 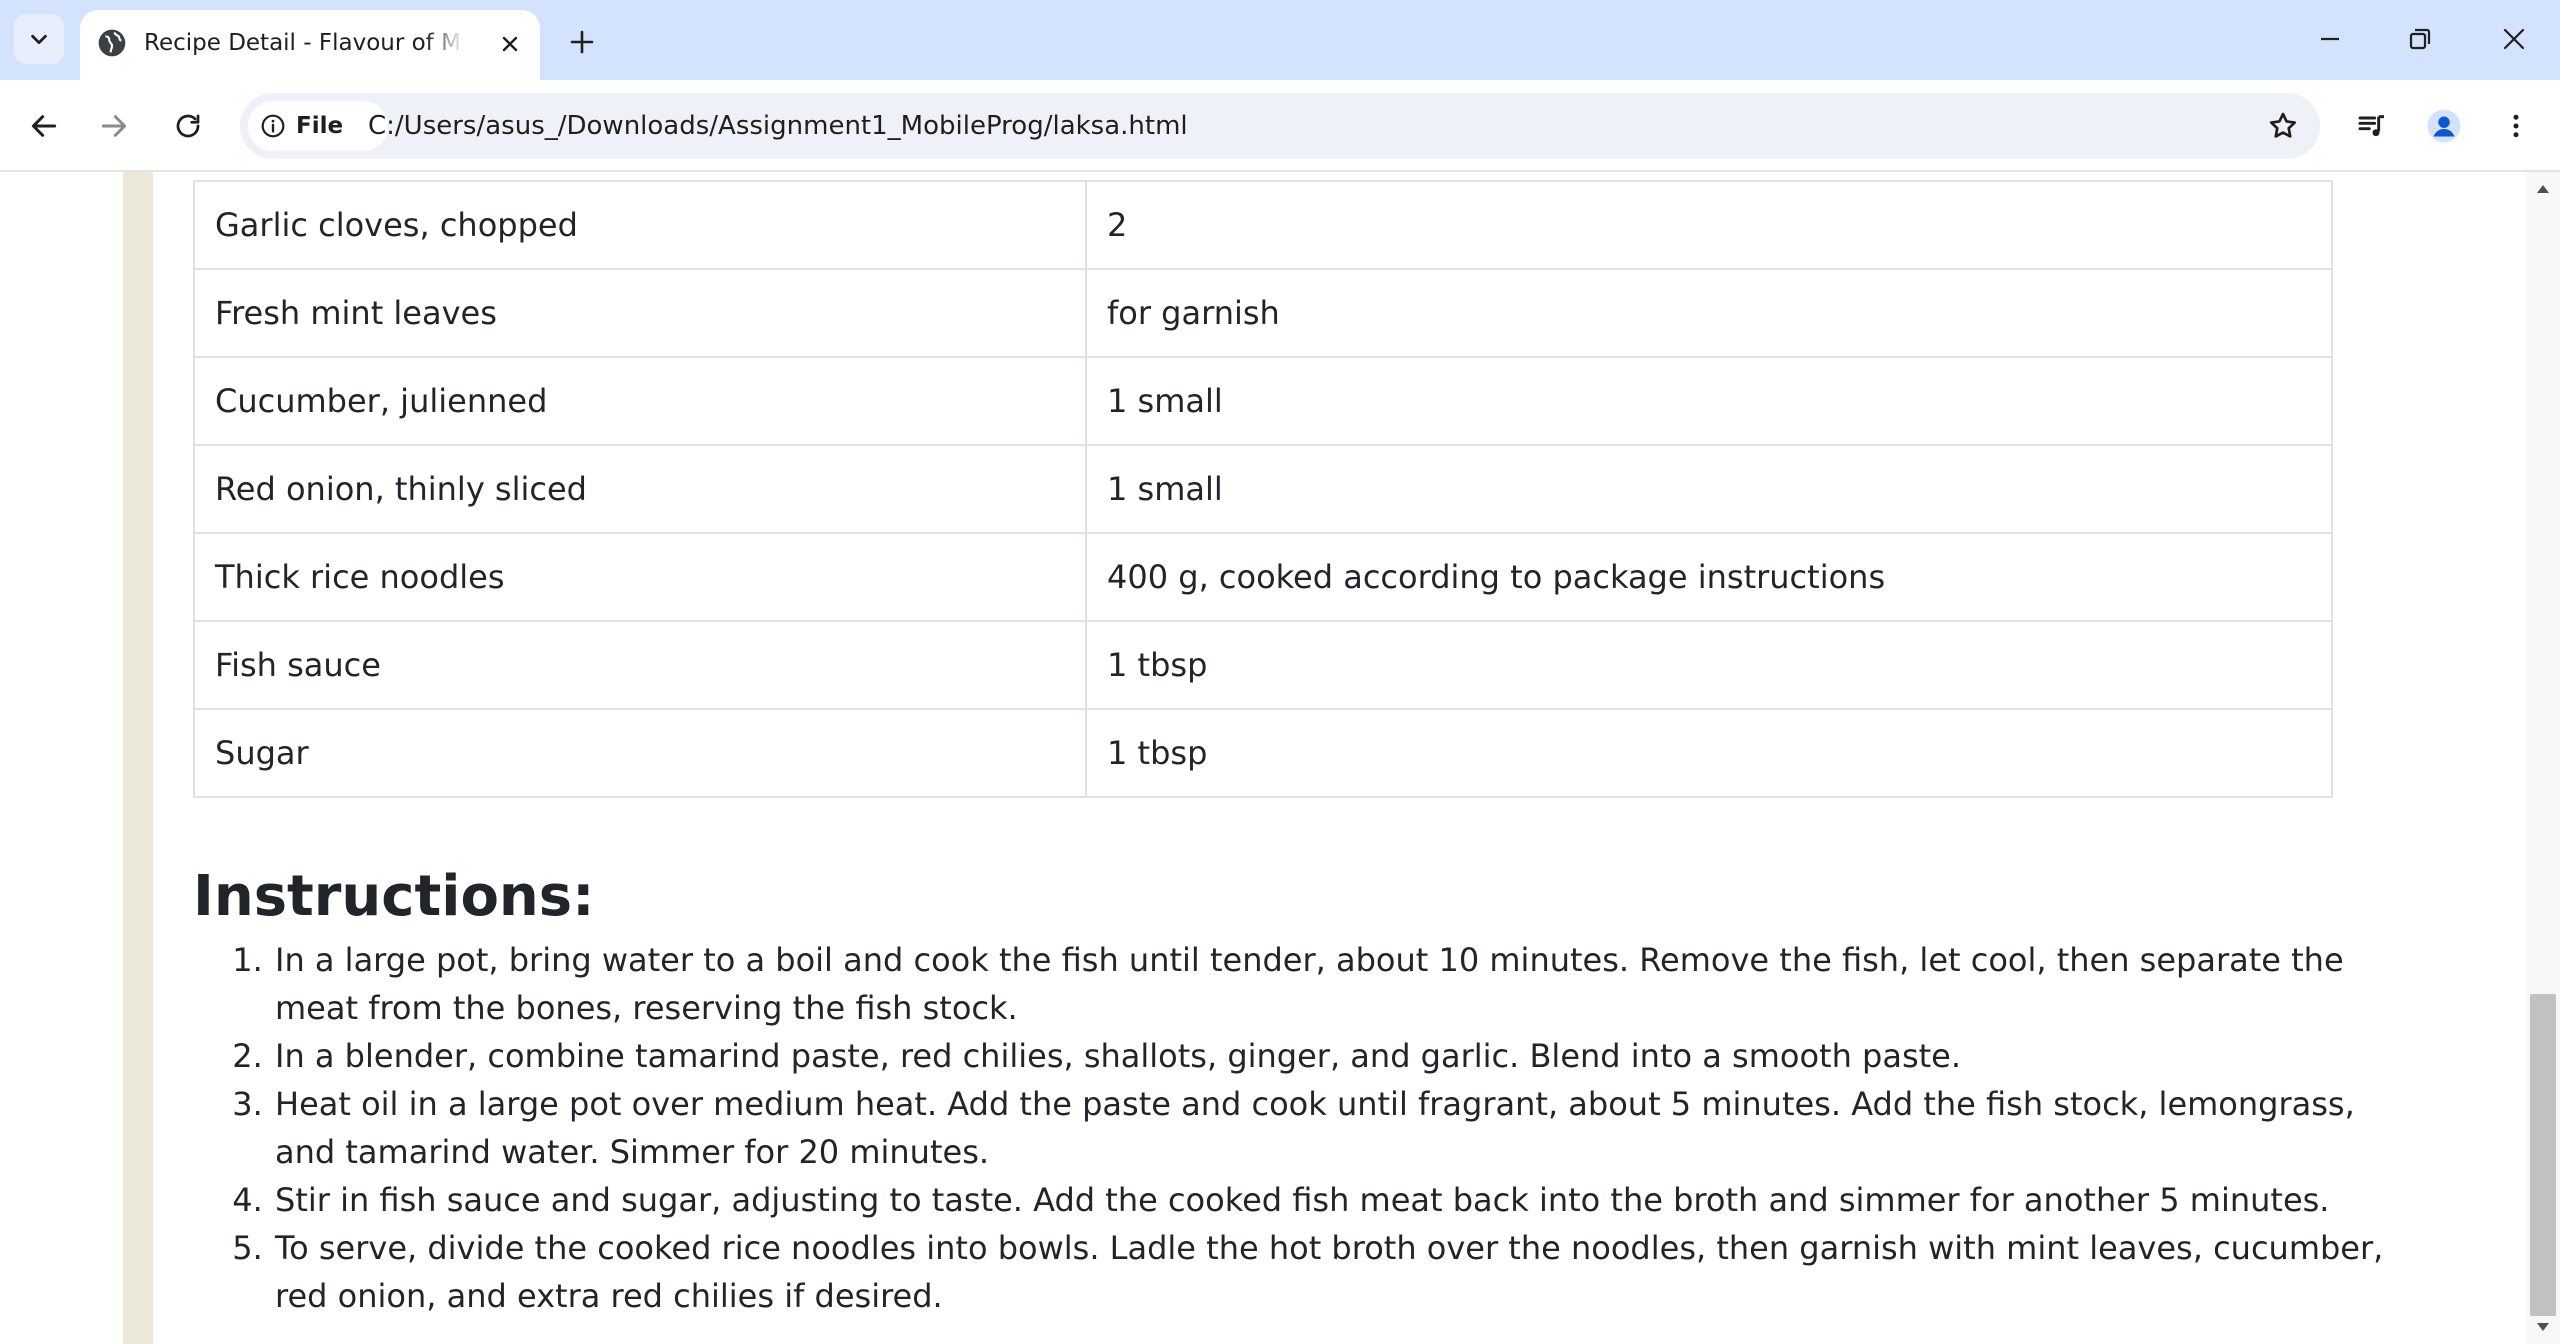 I want to click on info-icon, so click(x=273, y=126).